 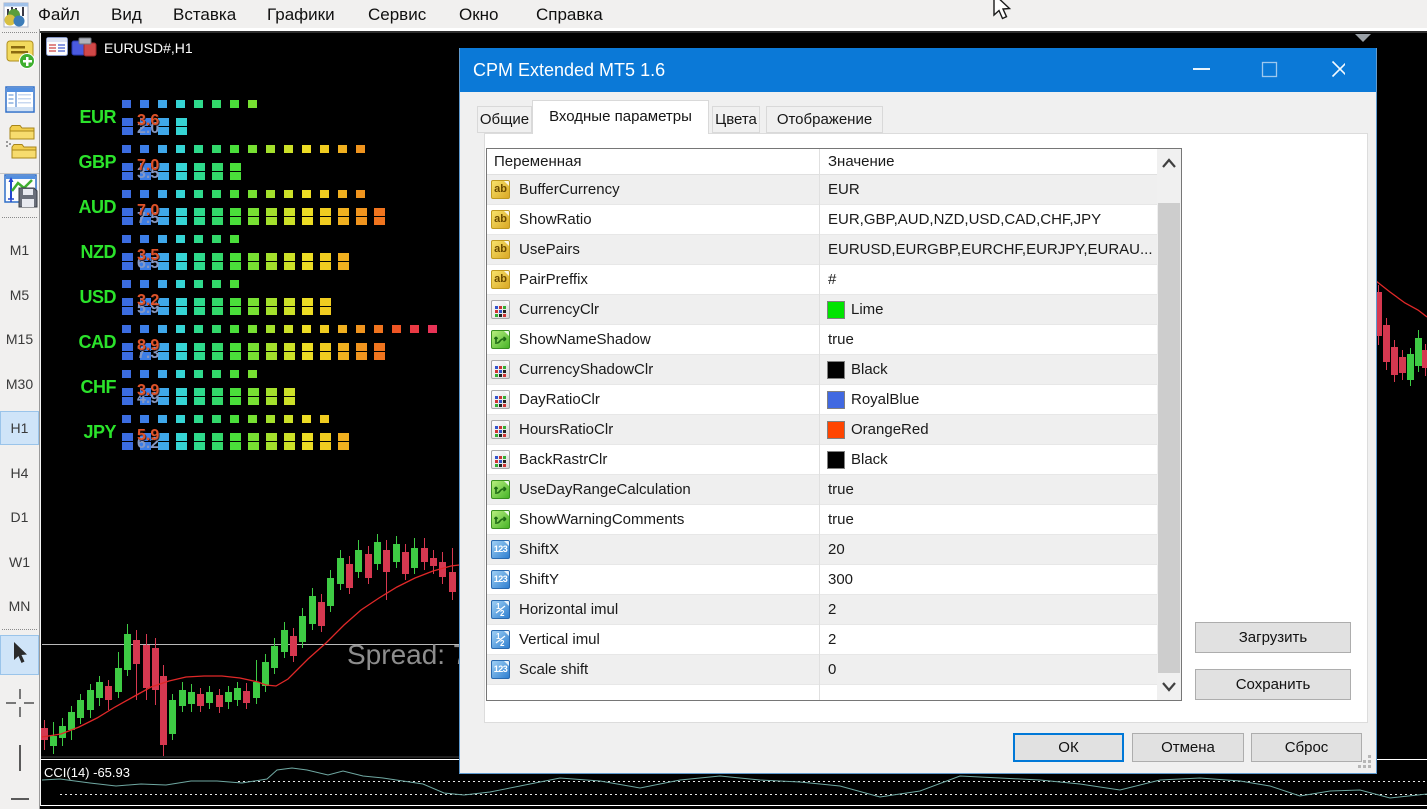 What do you see at coordinates (148, 390) in the screenshot?
I see `svg-text: 3.9` at bounding box center [148, 390].